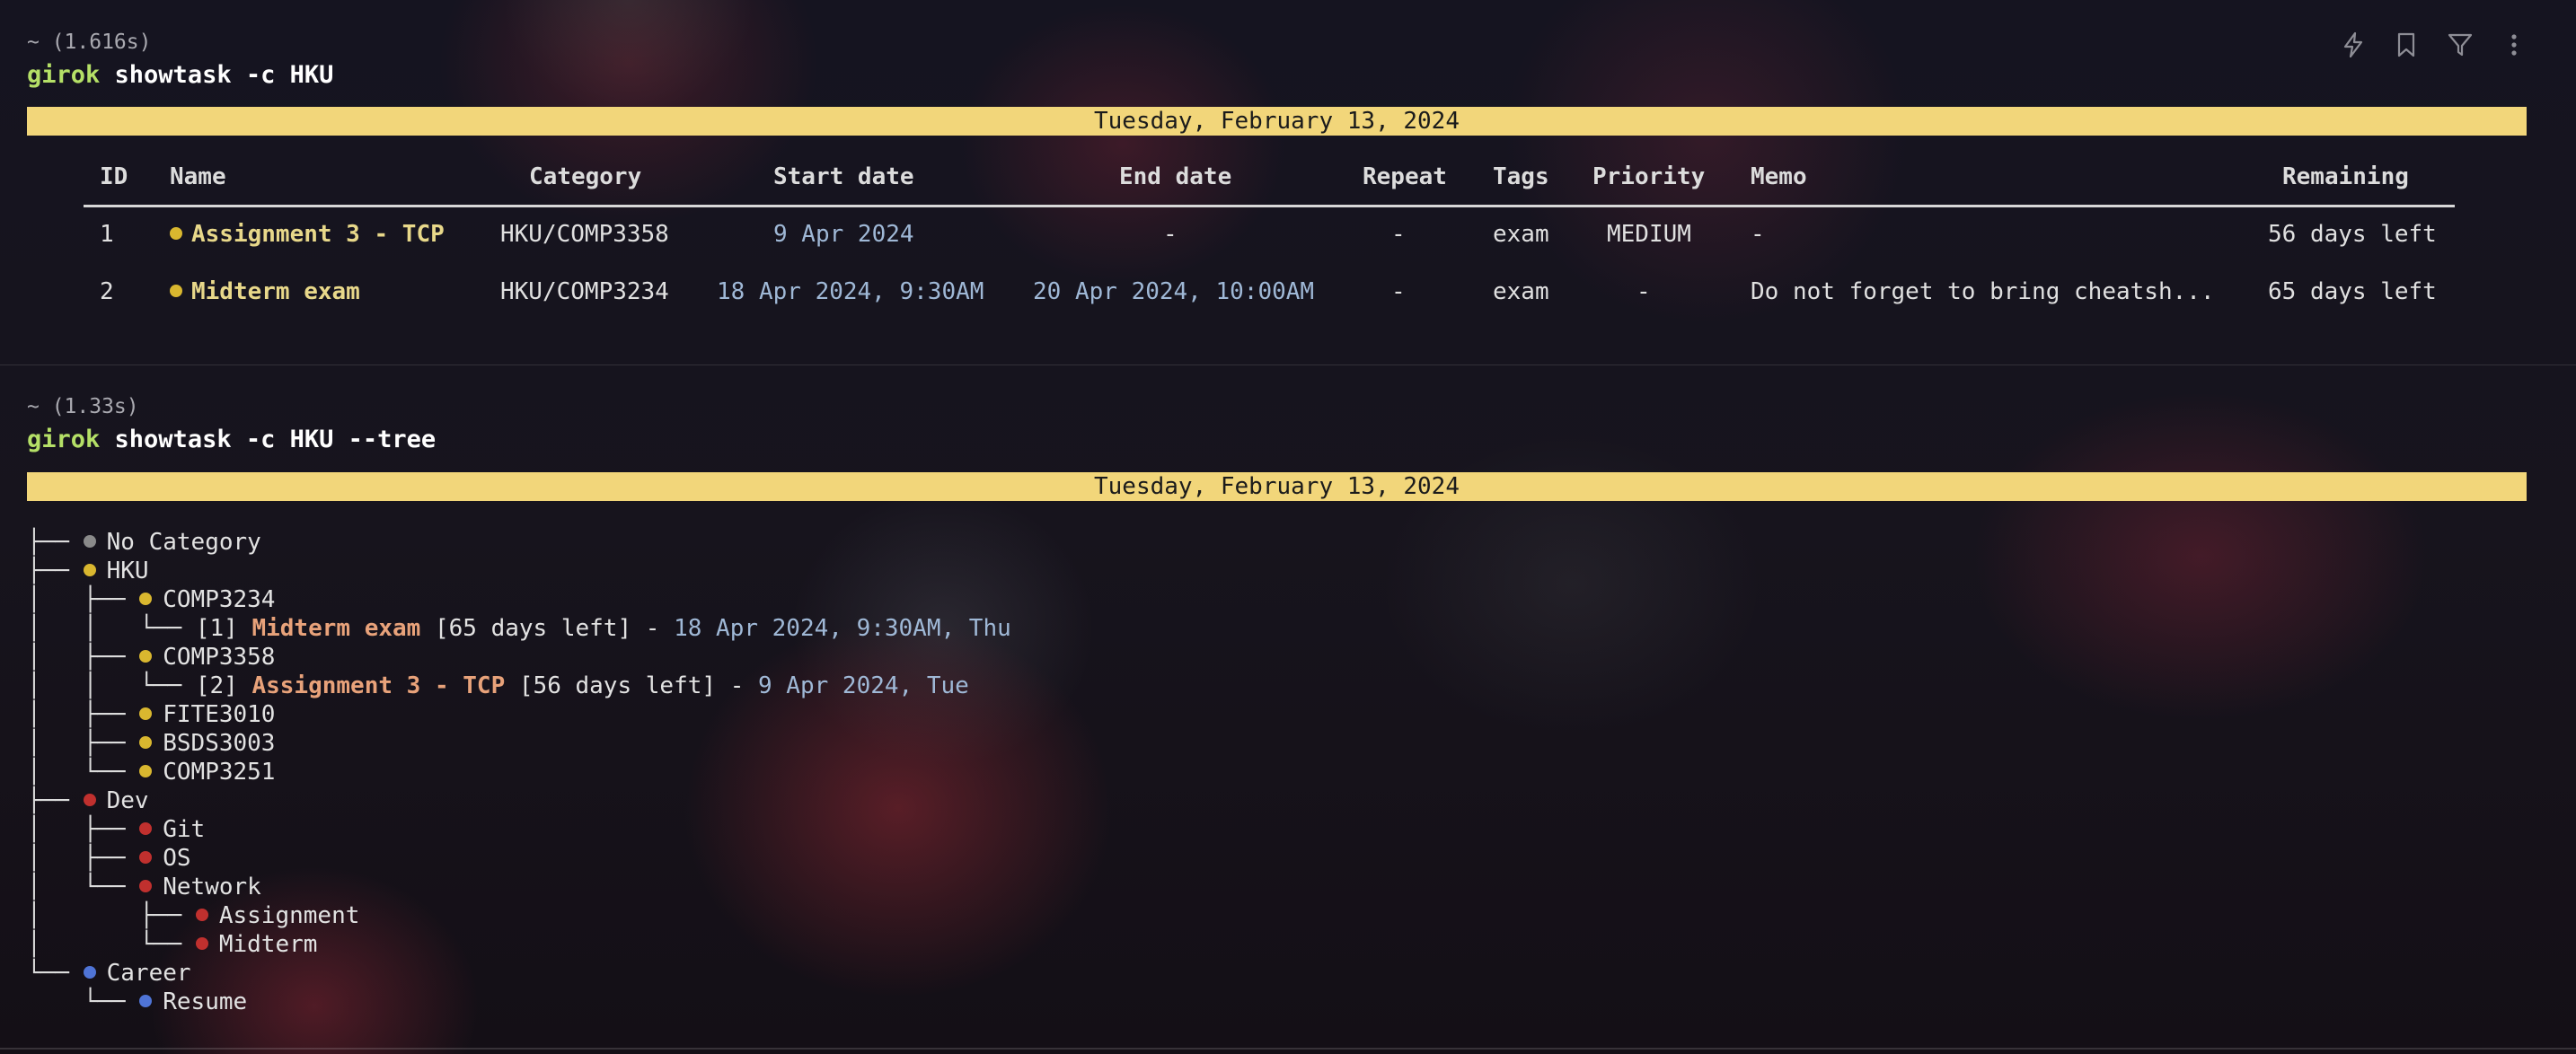 This screenshot has width=2576, height=1054. What do you see at coordinates (217, 75) in the screenshot?
I see `command-args: showtask -c HKU` at bounding box center [217, 75].